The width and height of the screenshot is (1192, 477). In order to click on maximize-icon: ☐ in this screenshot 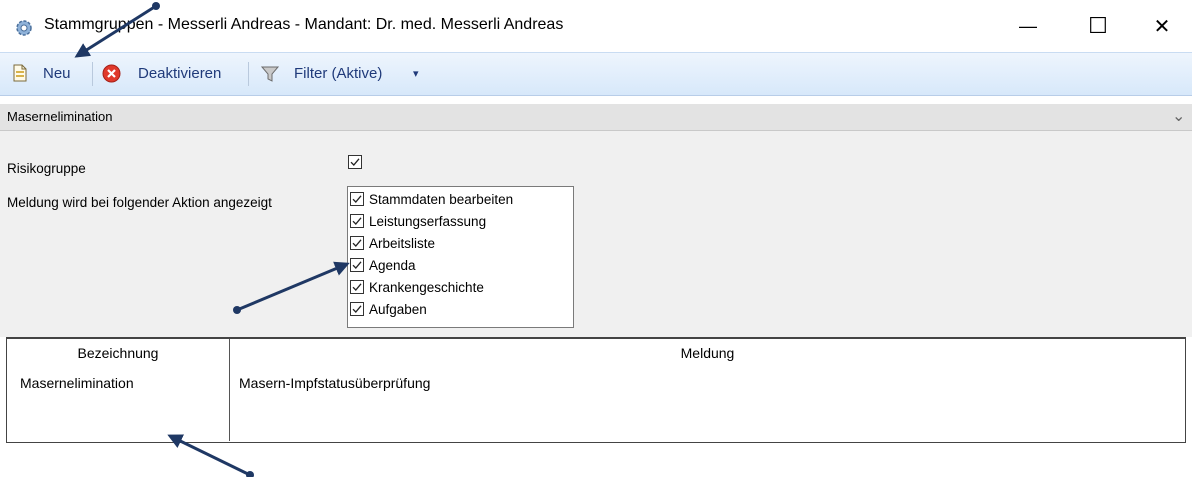, I will do `click(1098, 25)`.